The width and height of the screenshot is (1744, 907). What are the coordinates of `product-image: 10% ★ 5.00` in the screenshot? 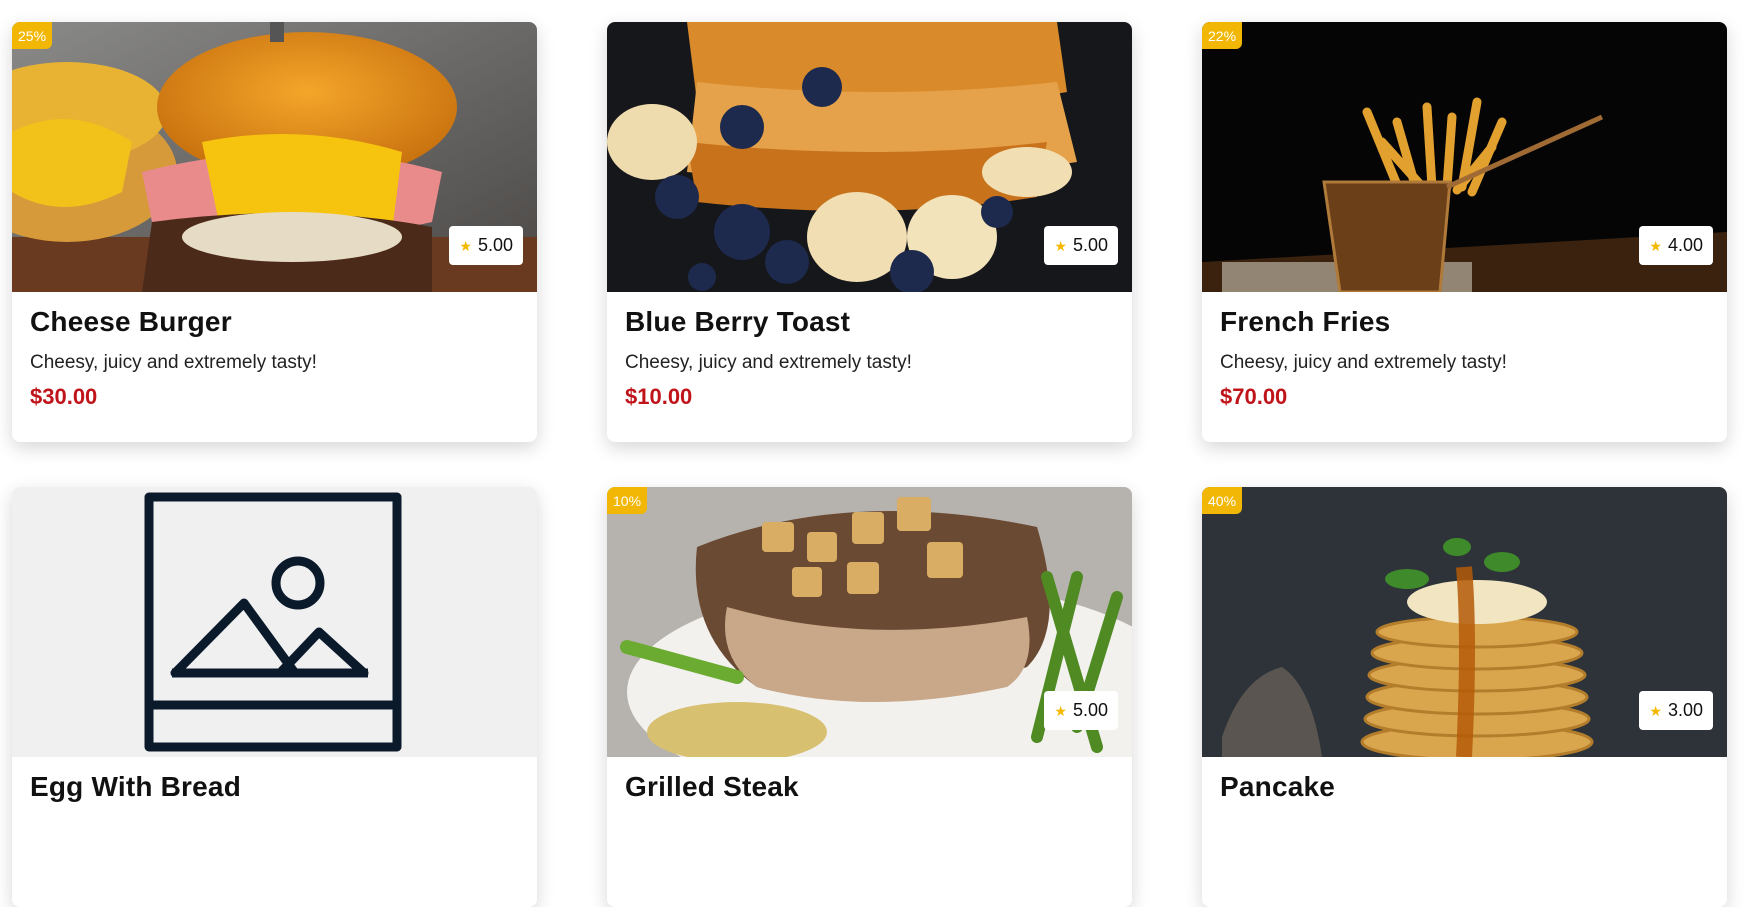 It's located at (869, 622).